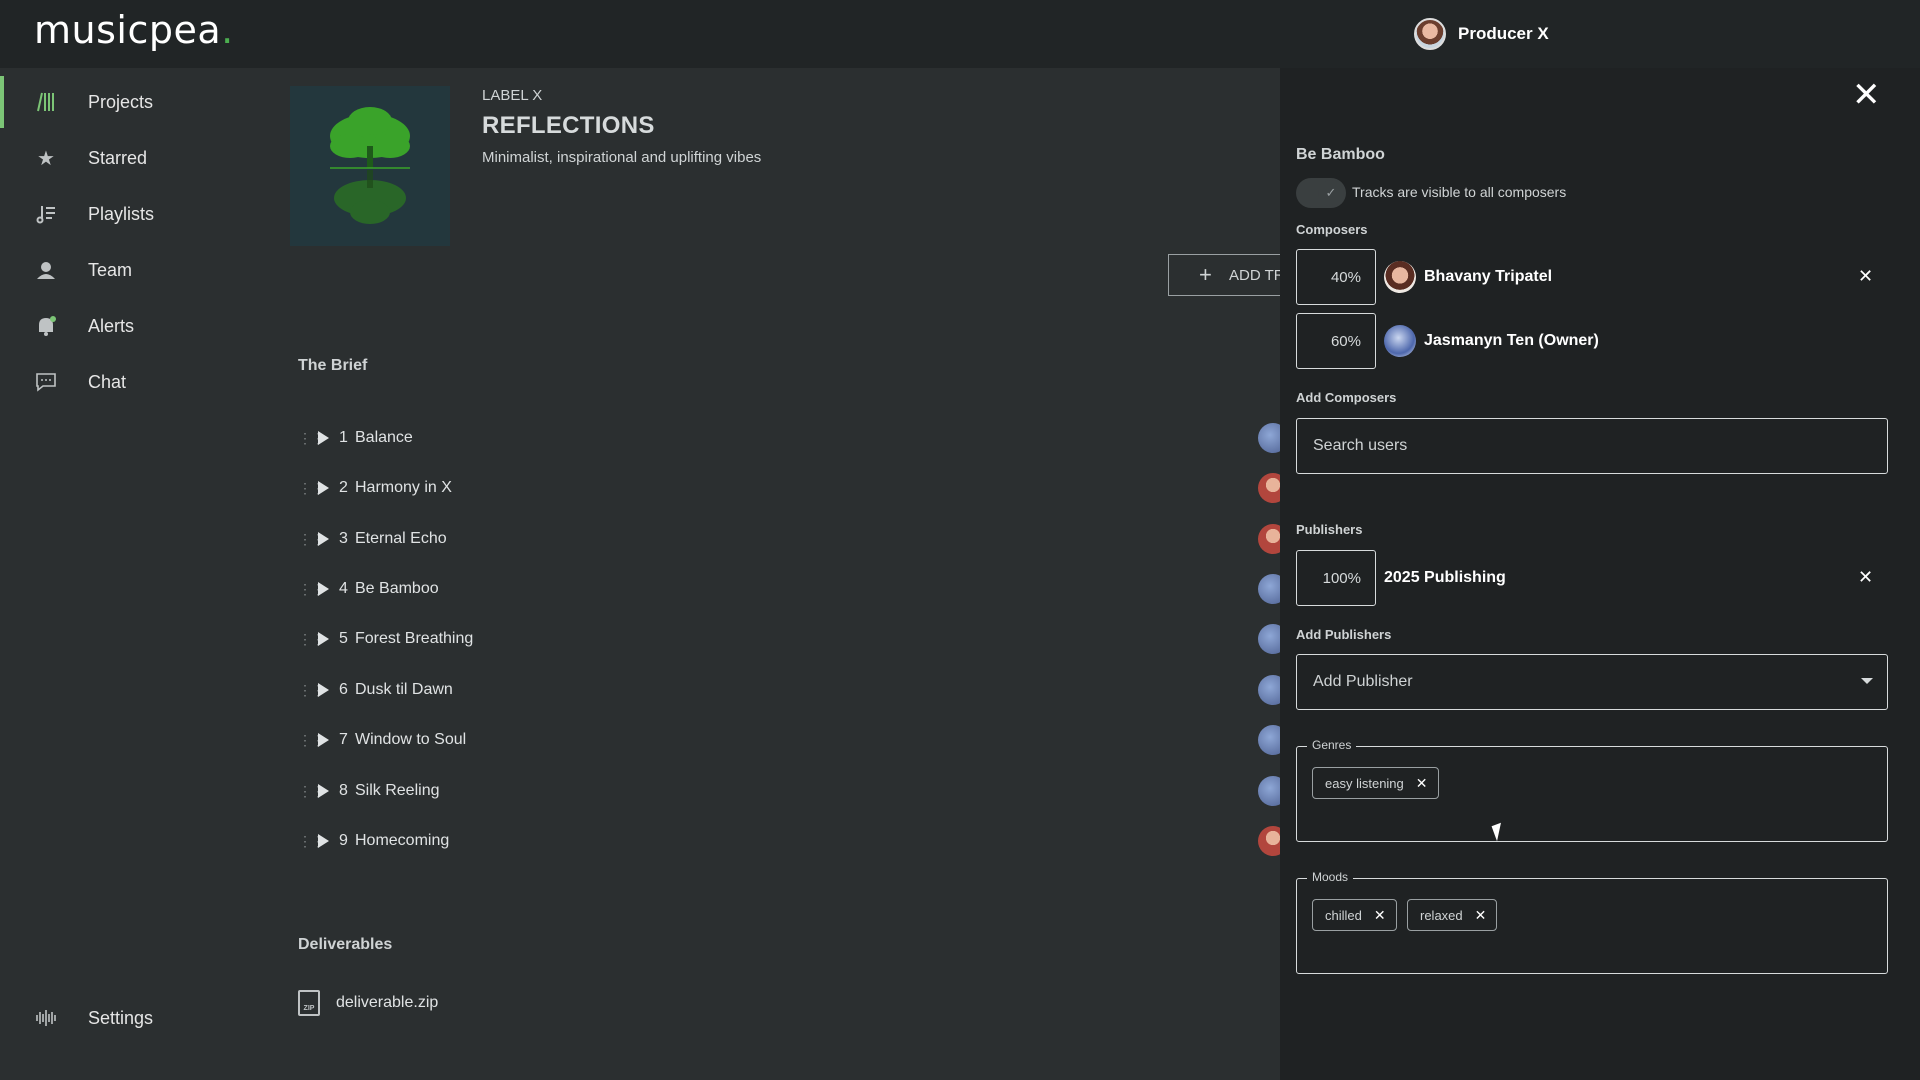  Describe the element at coordinates (375, 690) in the screenshot. I see `track-row: ⋮⋮ 6 Dusk til Dawn` at that location.